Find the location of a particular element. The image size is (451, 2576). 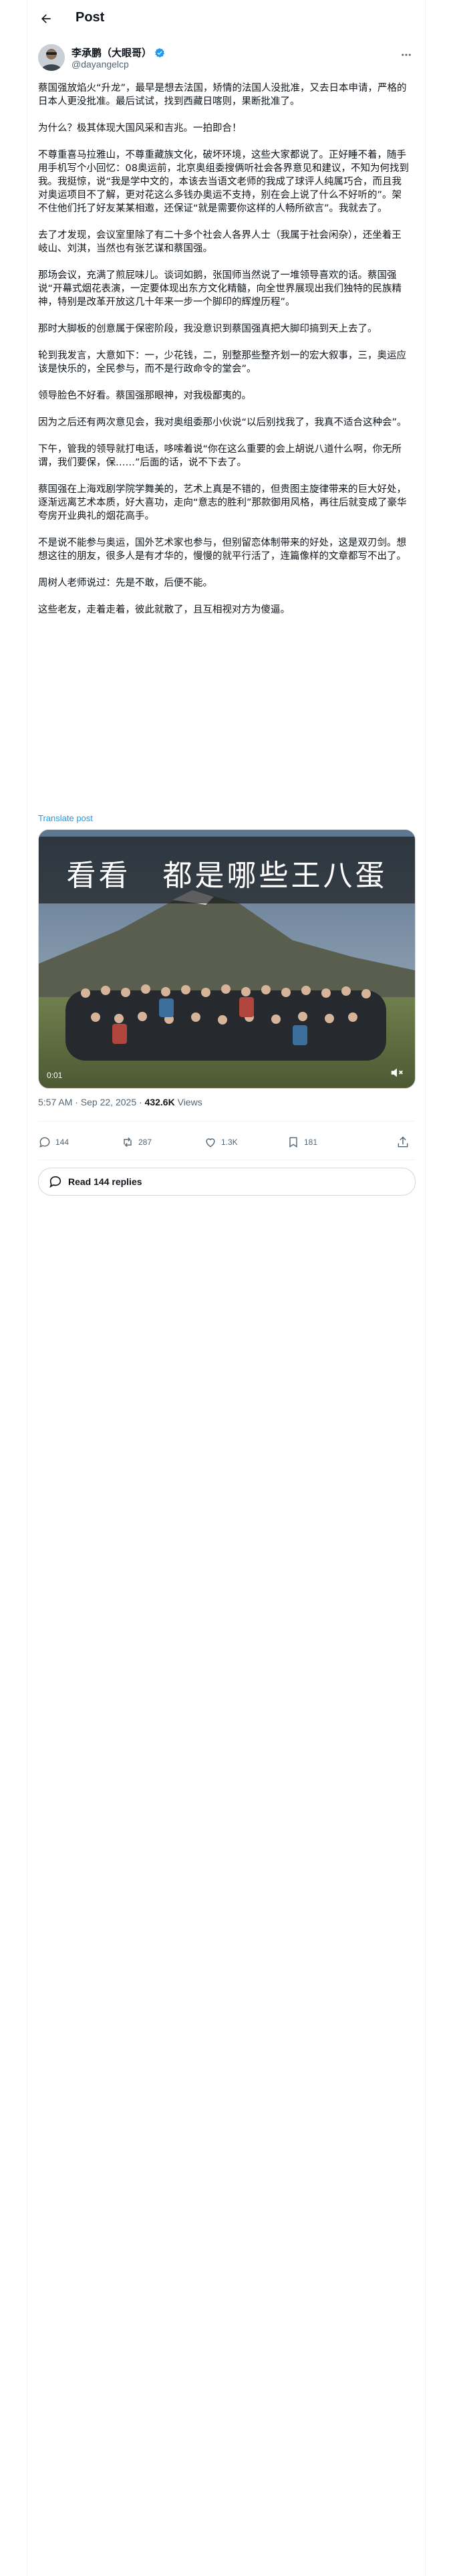

repost-button: 287 is located at coordinates (136, 1142).